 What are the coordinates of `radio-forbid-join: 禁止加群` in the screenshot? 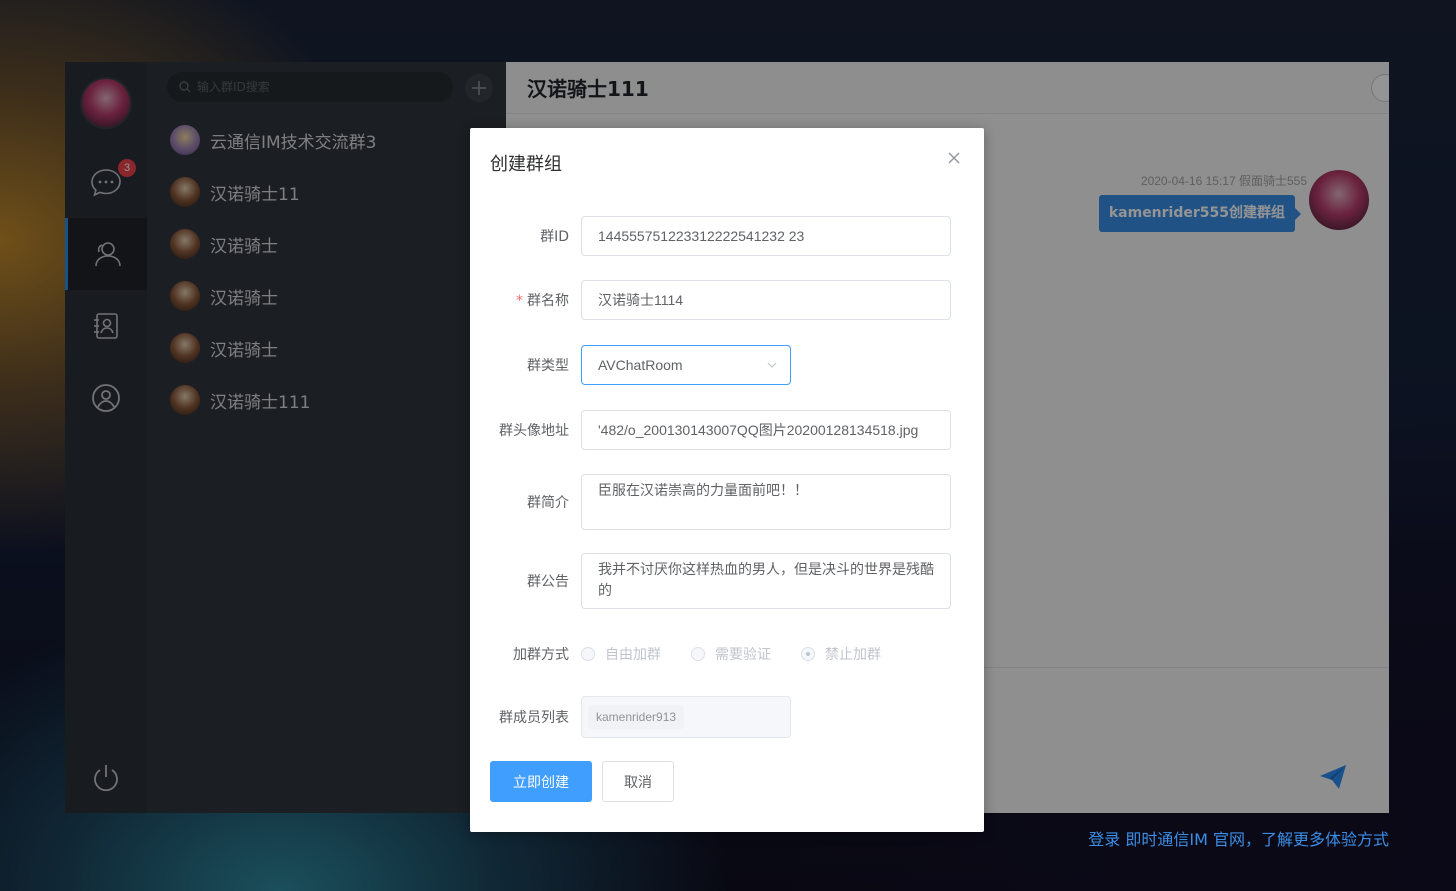 It's located at (841, 654).